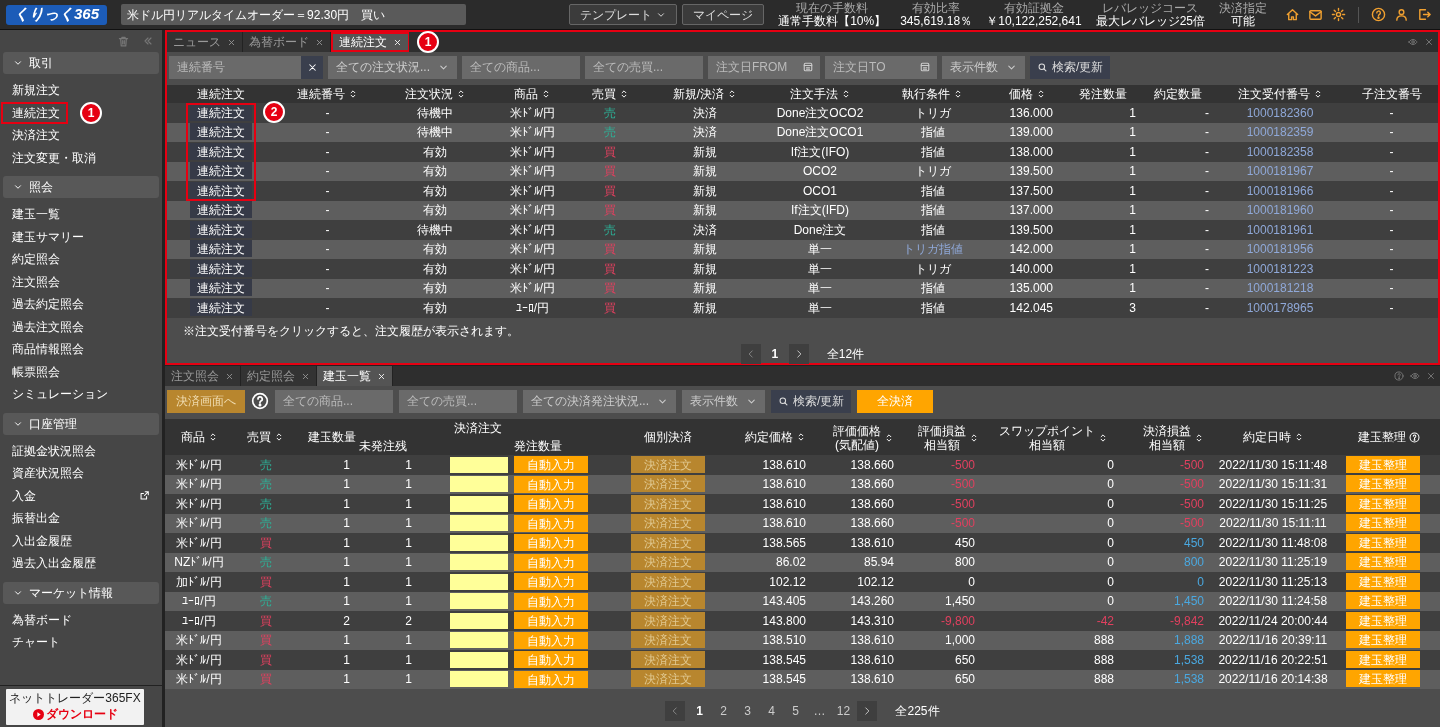 The height and width of the screenshot is (727, 1440). What do you see at coordinates (1047, 431) in the screenshot?
I see `column-header: スワップポイント` at bounding box center [1047, 431].